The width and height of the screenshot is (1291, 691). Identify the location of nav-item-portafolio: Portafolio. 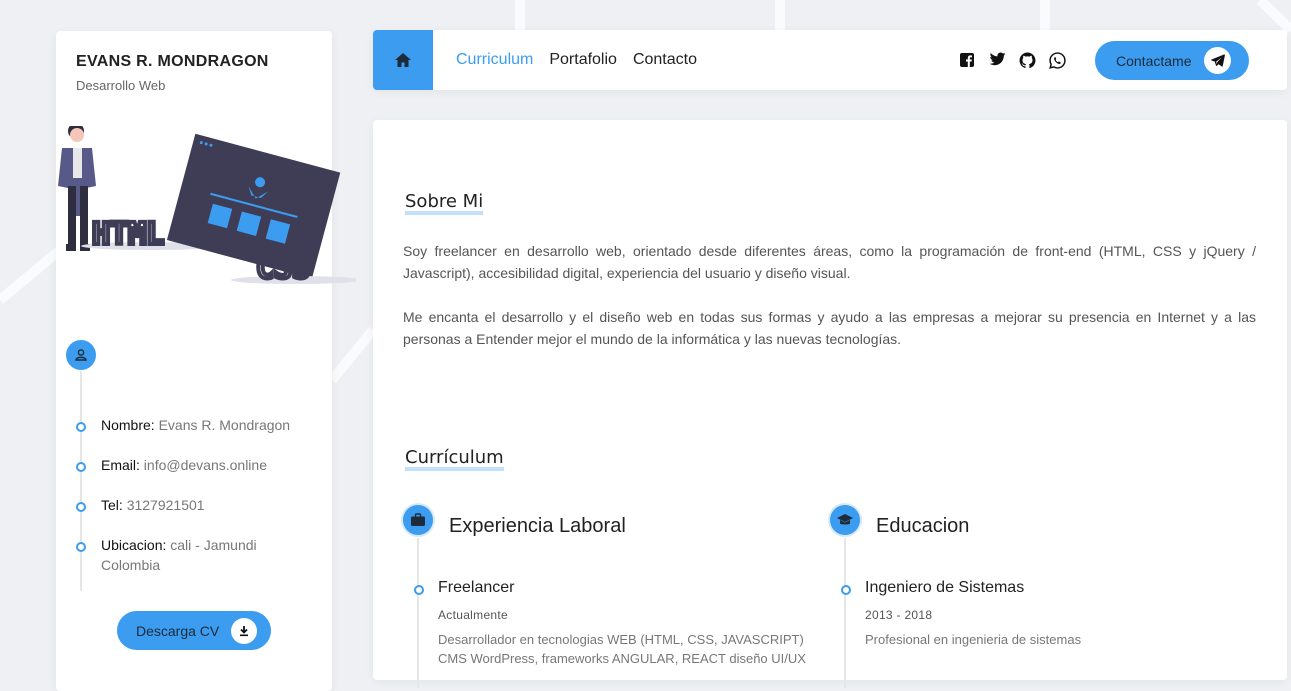
(583, 60).